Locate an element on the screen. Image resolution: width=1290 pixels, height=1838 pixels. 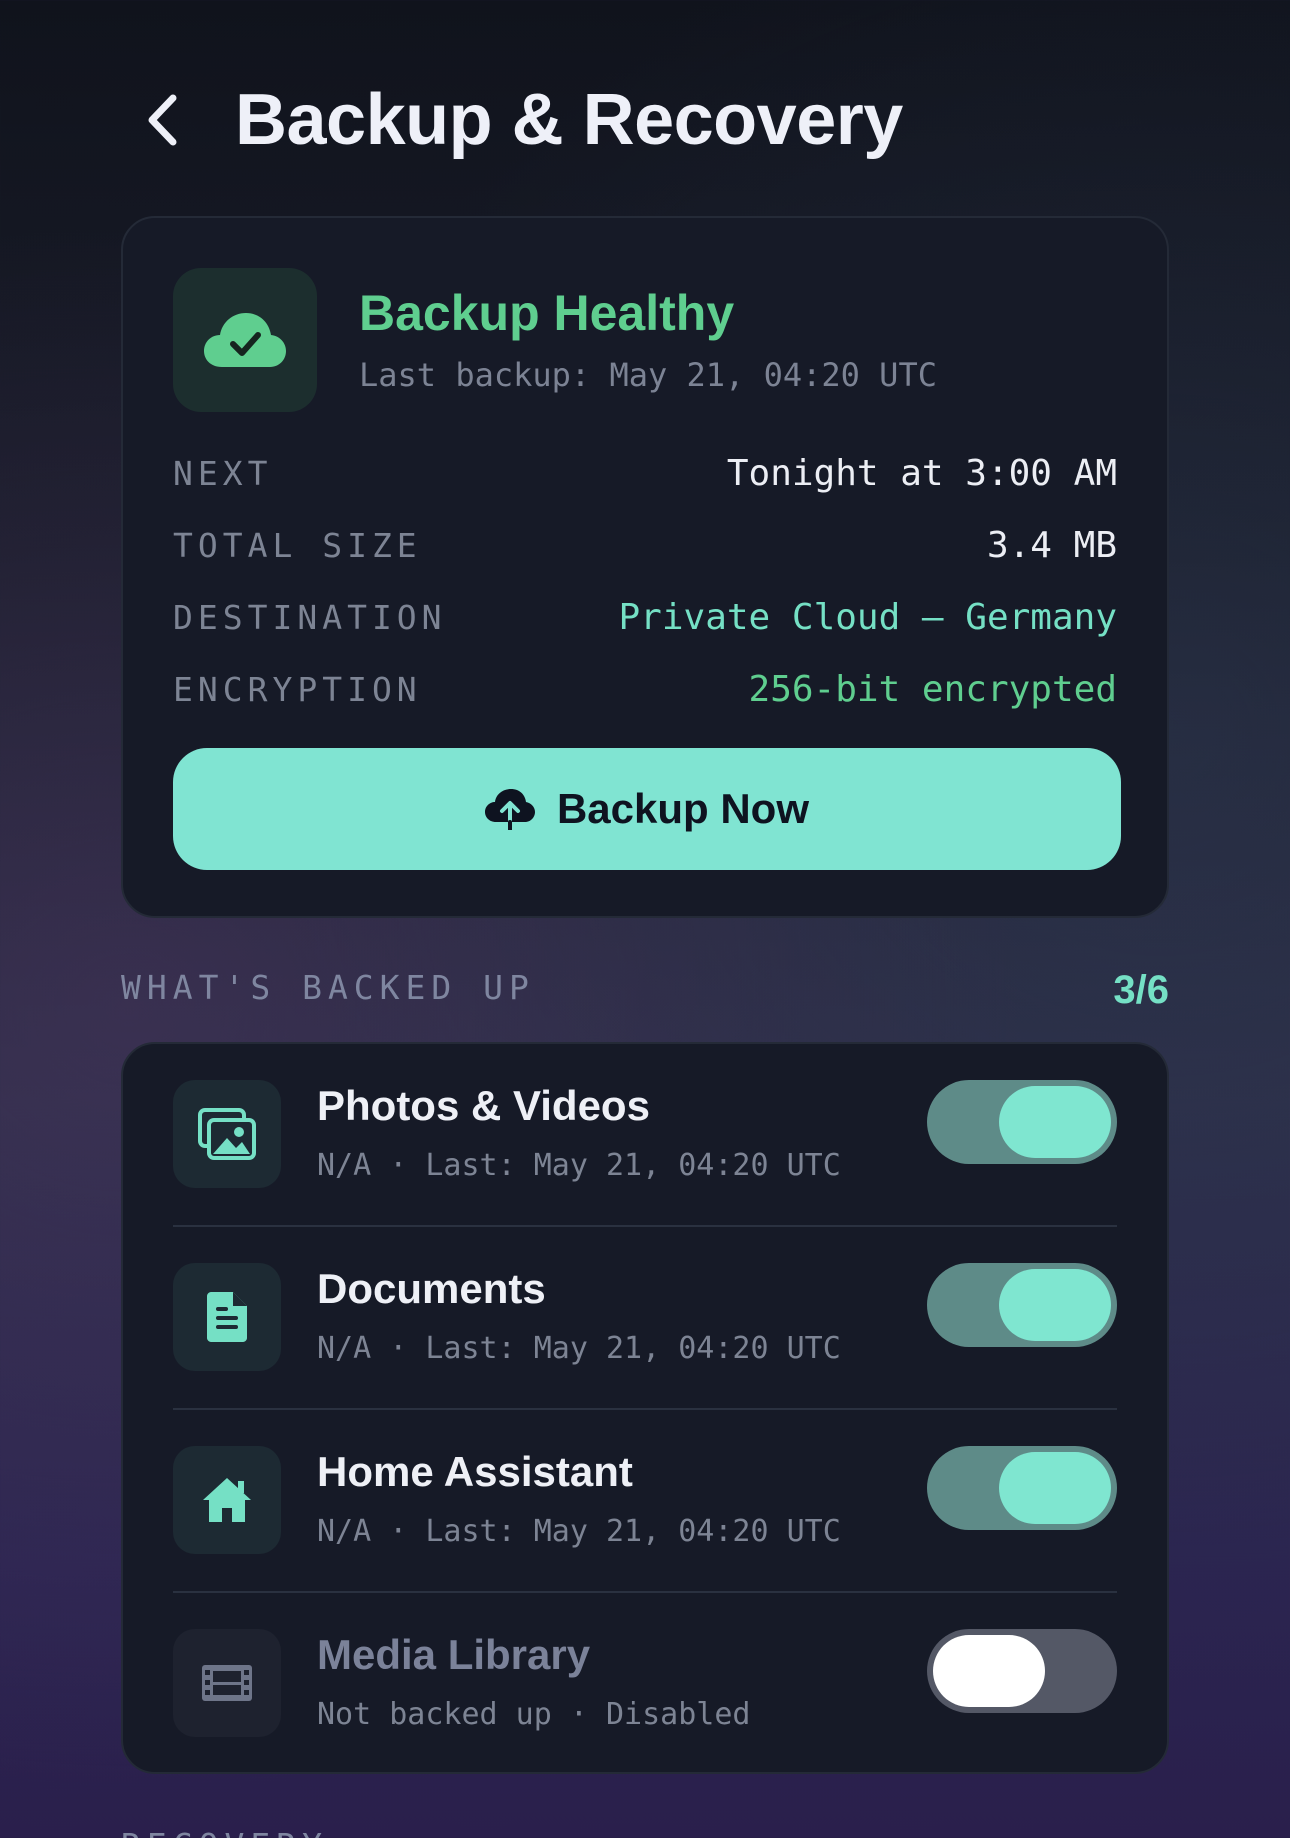
header: Backup & Recovery is located at coordinates (524, 120).